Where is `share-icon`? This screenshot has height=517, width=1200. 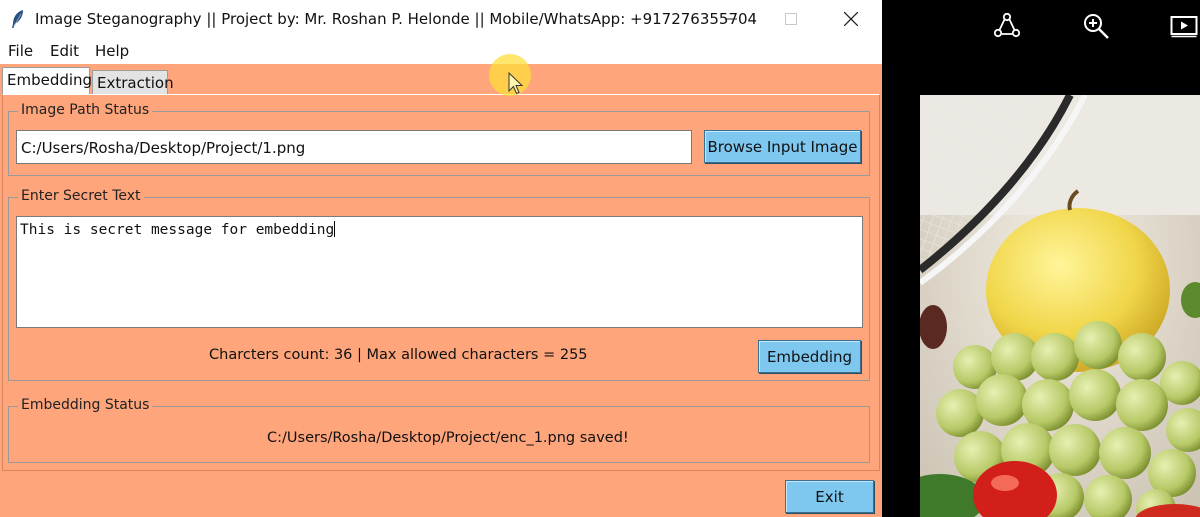 share-icon is located at coordinates (1007, 25).